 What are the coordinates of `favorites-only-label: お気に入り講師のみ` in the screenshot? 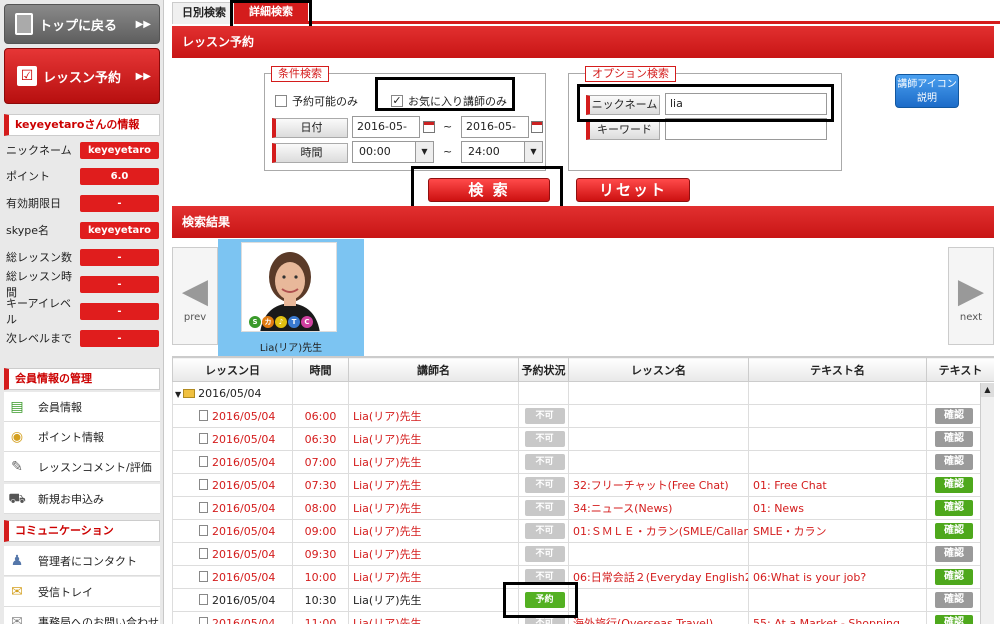 It's located at (457, 101).